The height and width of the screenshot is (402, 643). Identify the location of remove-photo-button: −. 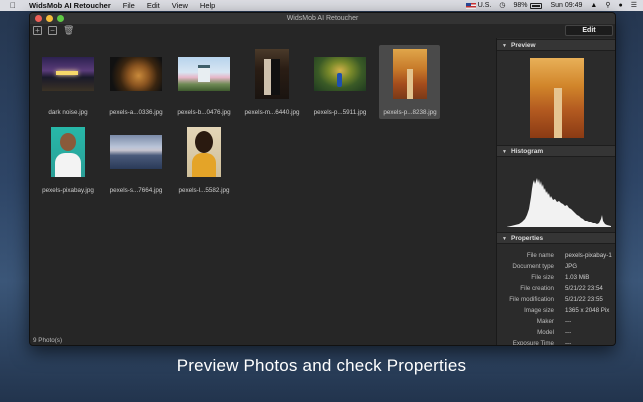
(52, 30).